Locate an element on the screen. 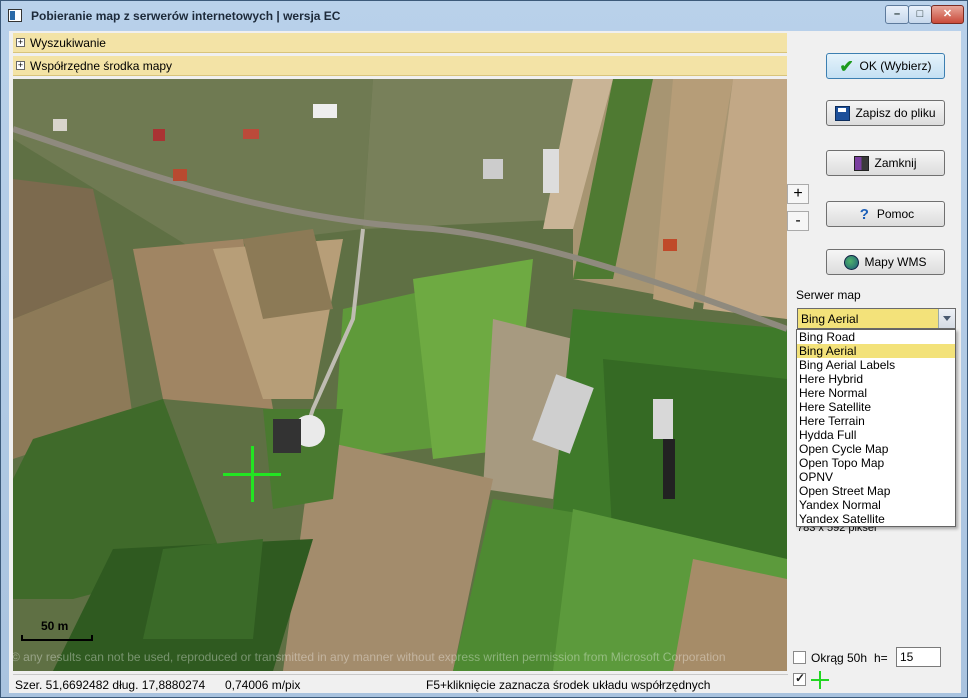  door-exit-icon is located at coordinates (862, 163).